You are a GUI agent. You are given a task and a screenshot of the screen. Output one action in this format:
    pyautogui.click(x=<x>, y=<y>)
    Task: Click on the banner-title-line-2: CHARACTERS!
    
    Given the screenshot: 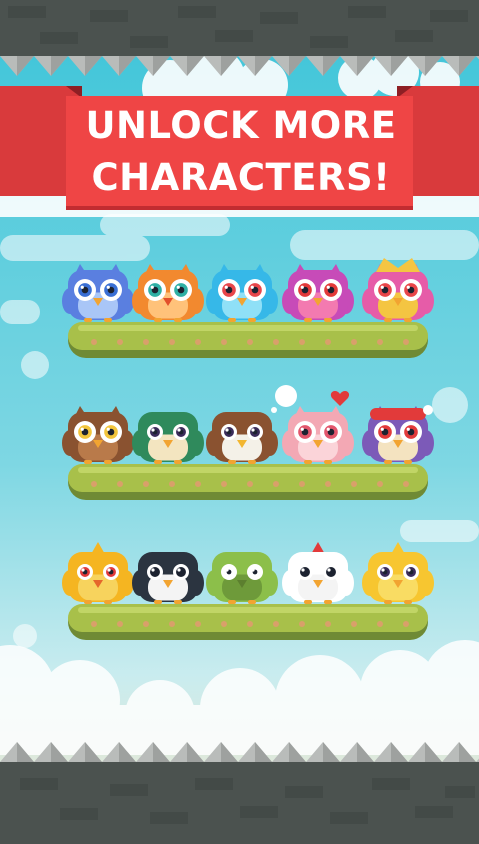 What is the action you would take?
    pyautogui.click(x=241, y=177)
    